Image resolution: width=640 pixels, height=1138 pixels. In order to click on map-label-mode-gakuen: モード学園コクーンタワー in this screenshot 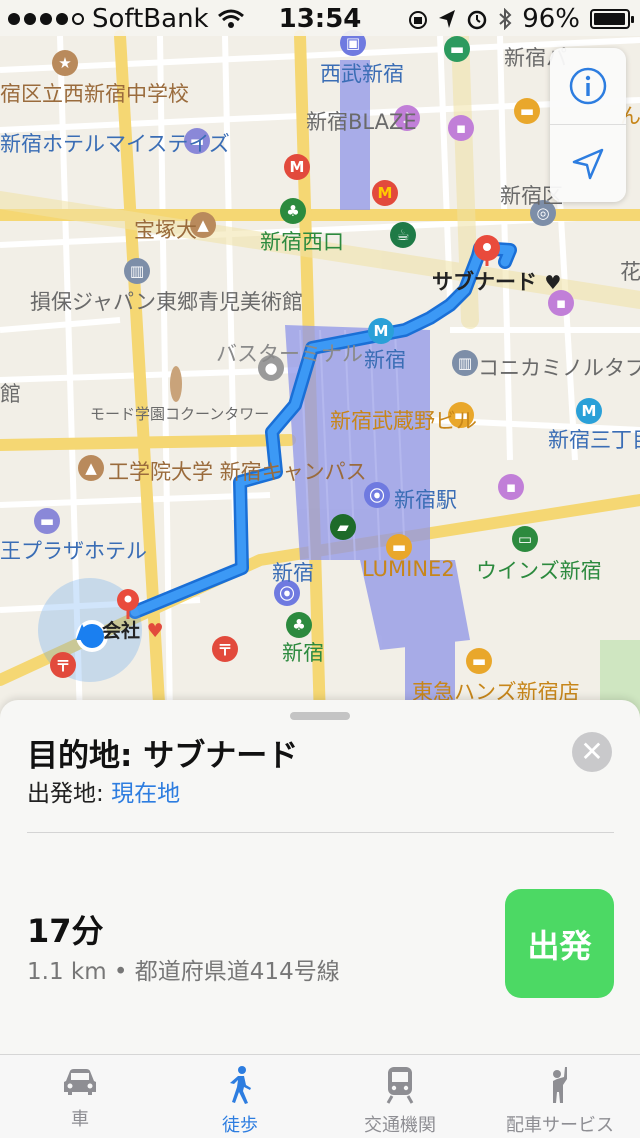, I will do `click(180, 414)`.